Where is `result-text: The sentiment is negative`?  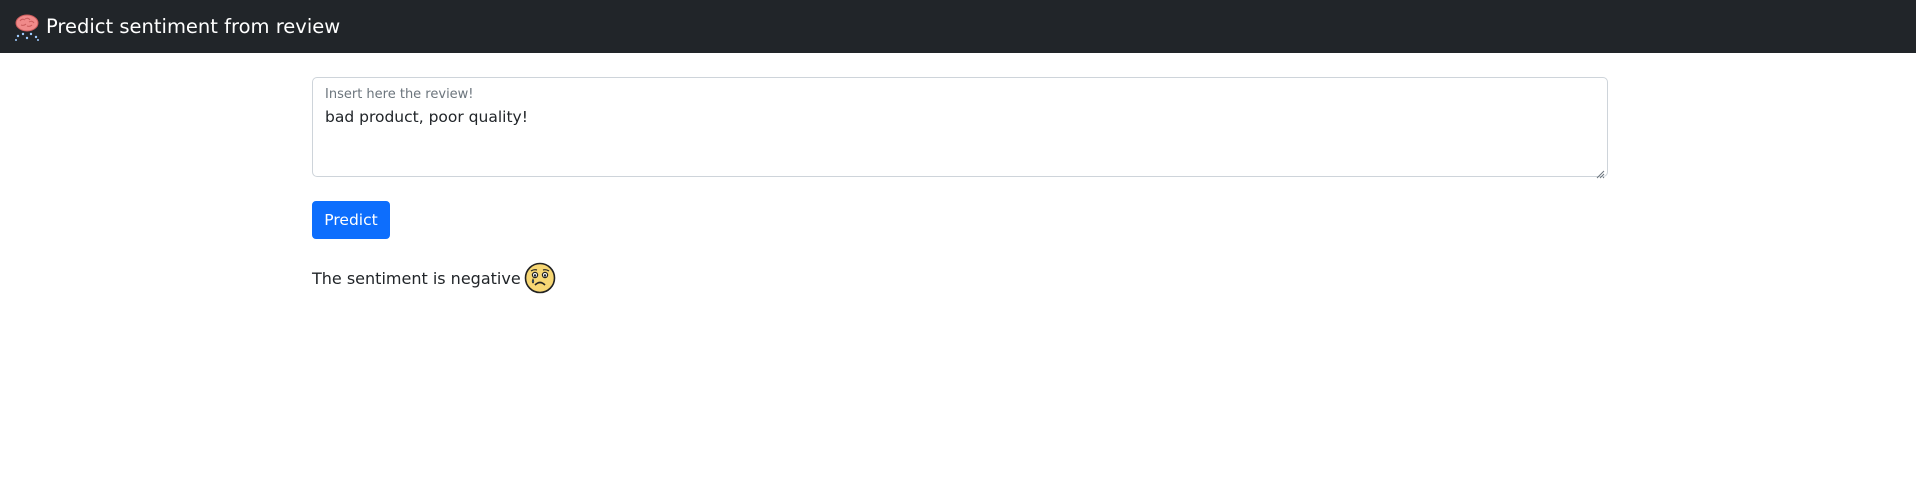
result-text: The sentiment is negative is located at coordinates (416, 278).